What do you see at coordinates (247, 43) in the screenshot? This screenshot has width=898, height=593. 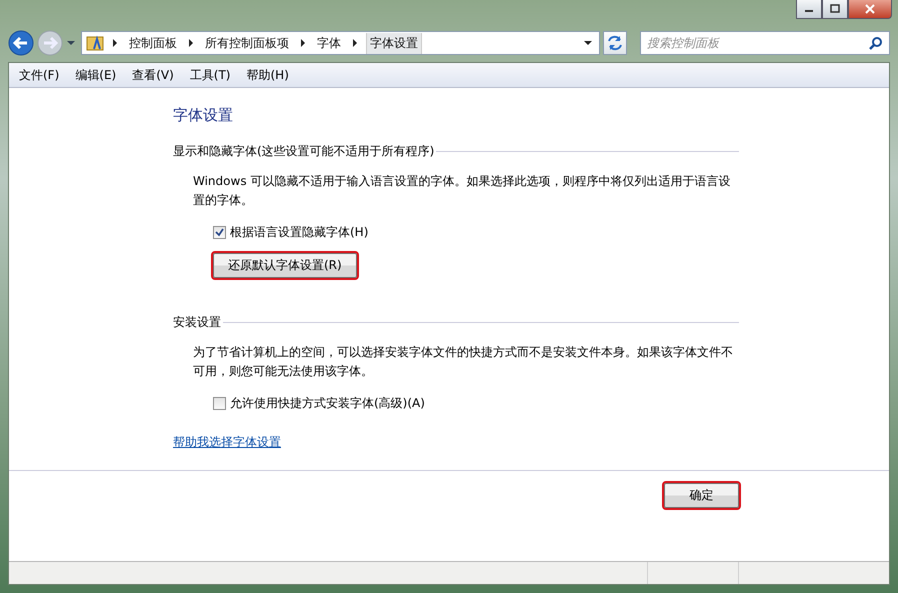 I see `breadcrumb: 所有控制面板项` at bounding box center [247, 43].